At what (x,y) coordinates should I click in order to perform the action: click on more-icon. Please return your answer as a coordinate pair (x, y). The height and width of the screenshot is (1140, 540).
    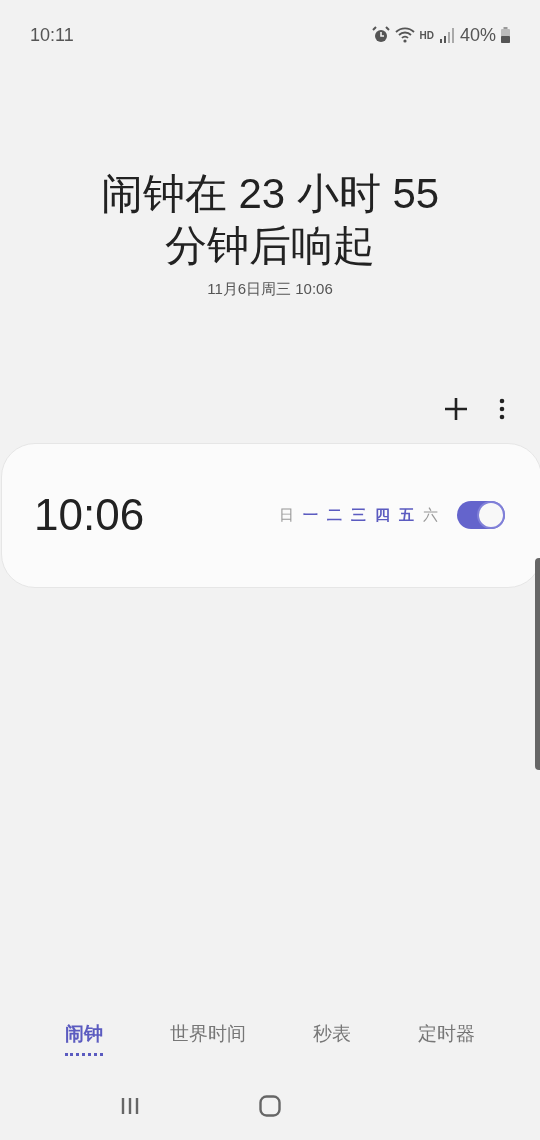
    Looking at the image, I should click on (502, 408).